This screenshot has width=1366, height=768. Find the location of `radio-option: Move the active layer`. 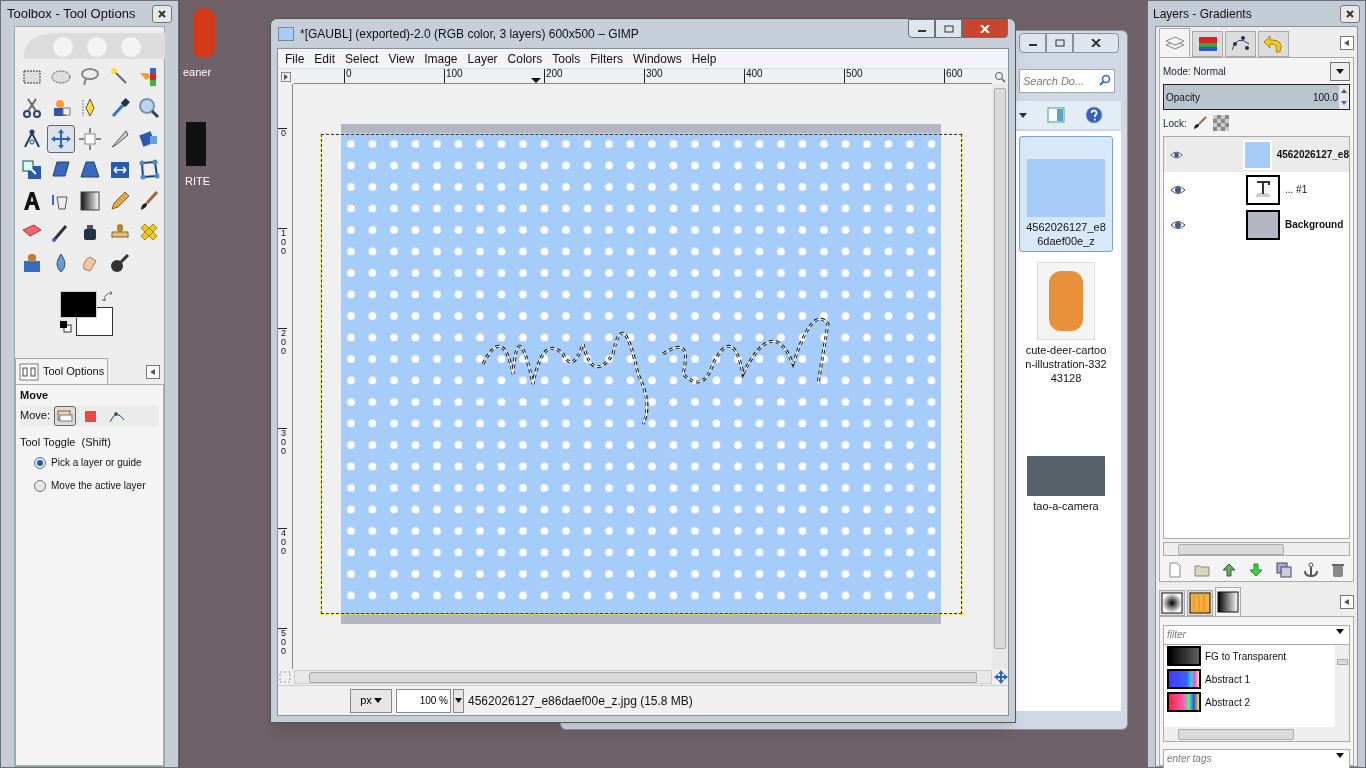

radio-option: Move the active layer is located at coordinates (89, 485).